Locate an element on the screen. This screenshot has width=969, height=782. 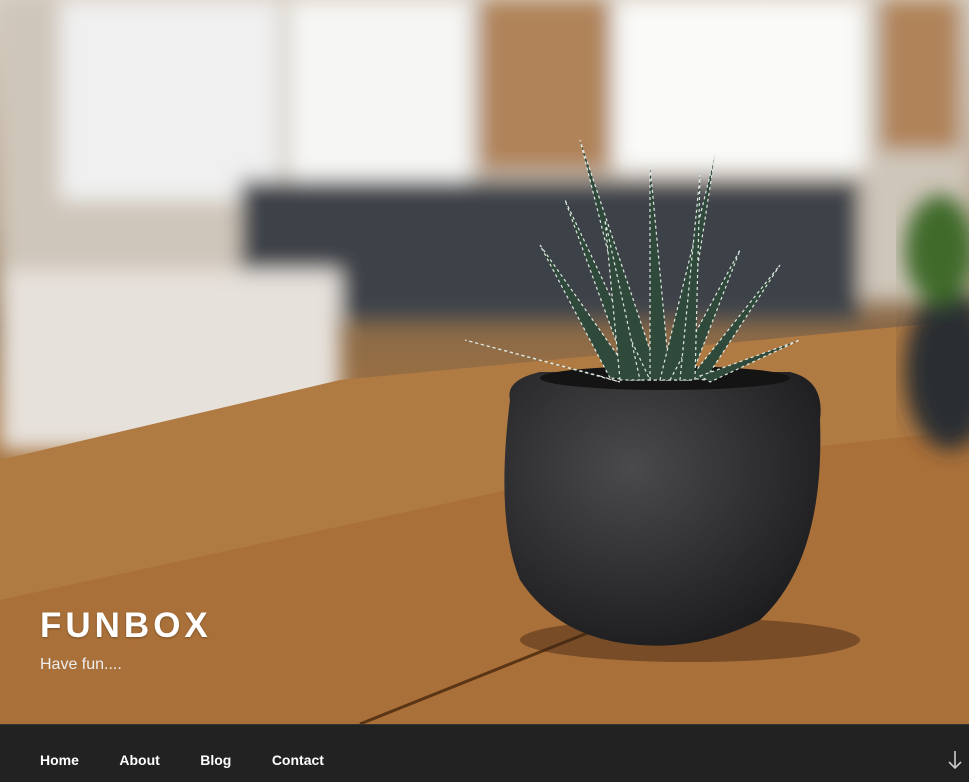
nav-item-contact: Contact is located at coordinates (298, 761).